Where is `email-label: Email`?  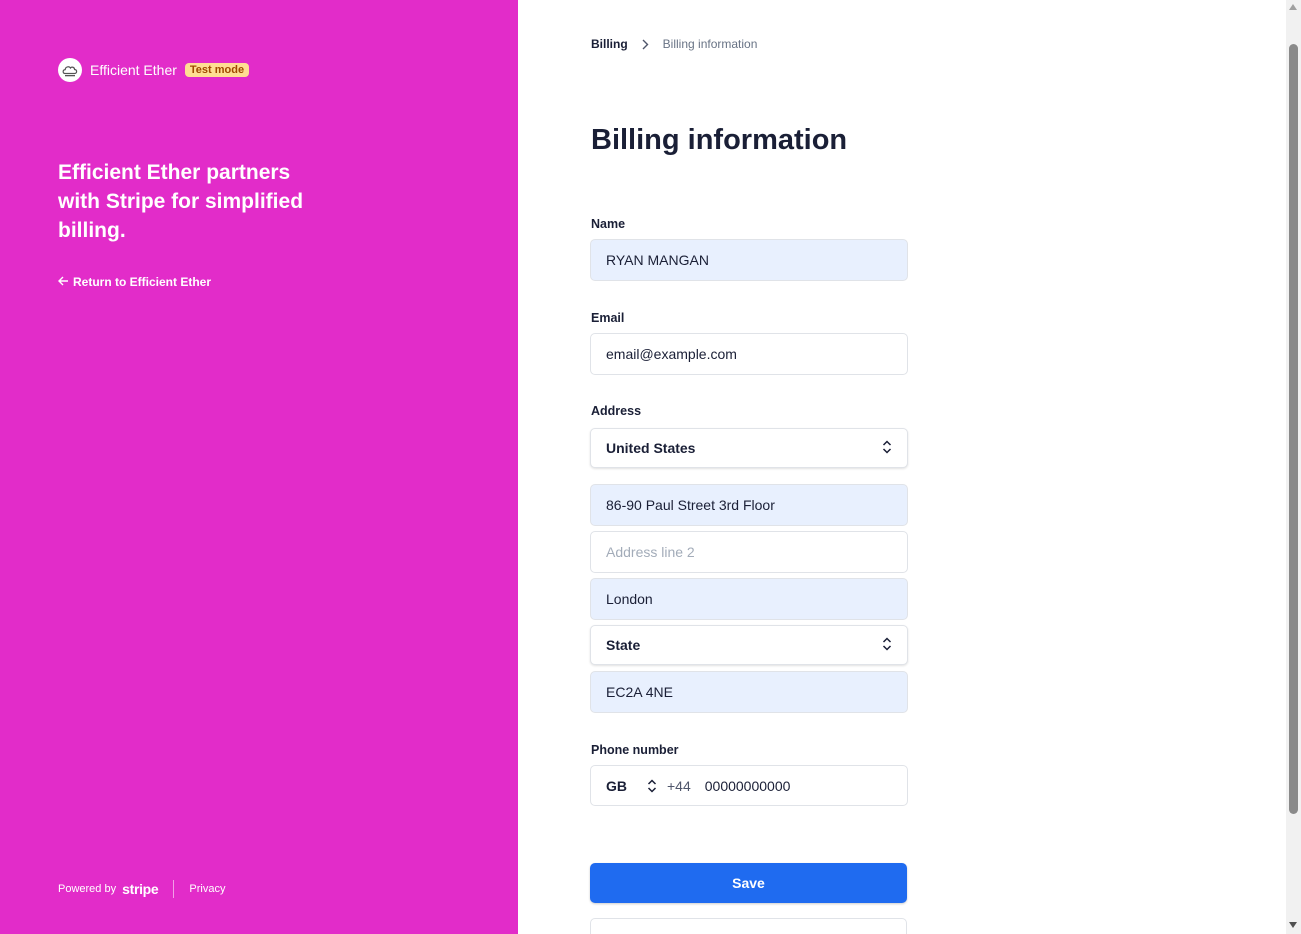
email-label: Email is located at coordinates (608, 318).